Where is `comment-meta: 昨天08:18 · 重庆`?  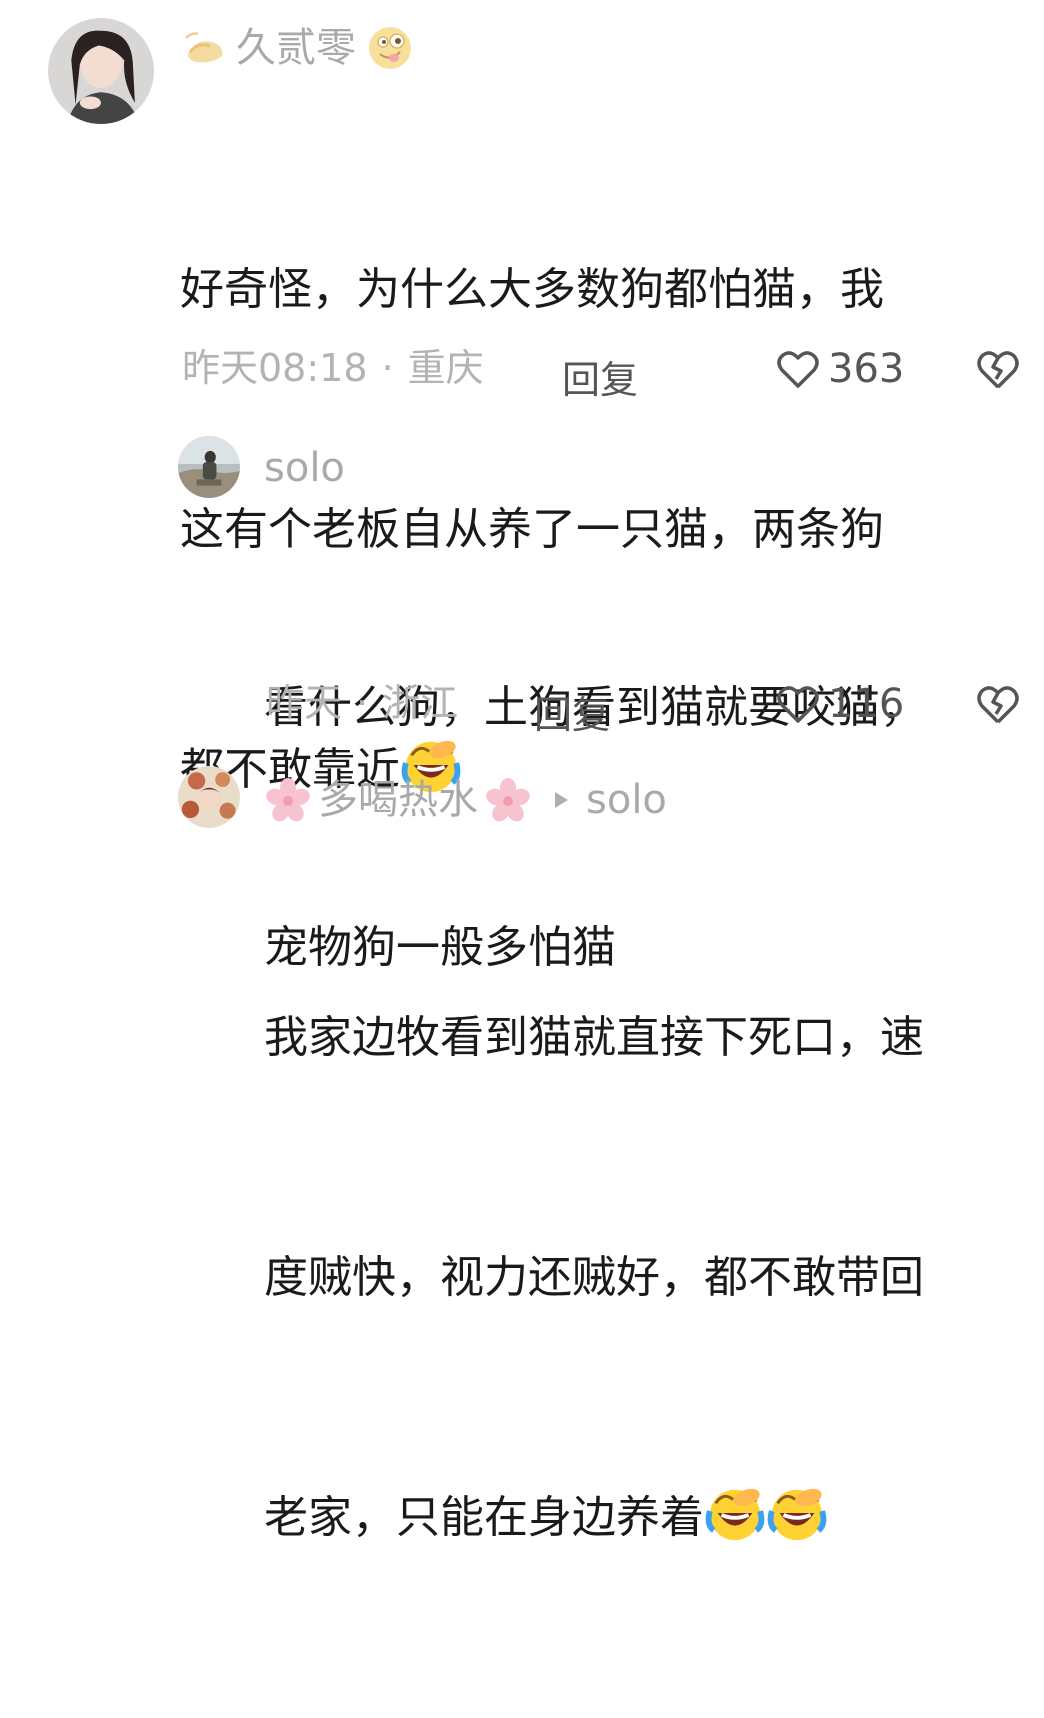
comment-meta: 昨天08:18 · 重庆 is located at coordinates (333, 368).